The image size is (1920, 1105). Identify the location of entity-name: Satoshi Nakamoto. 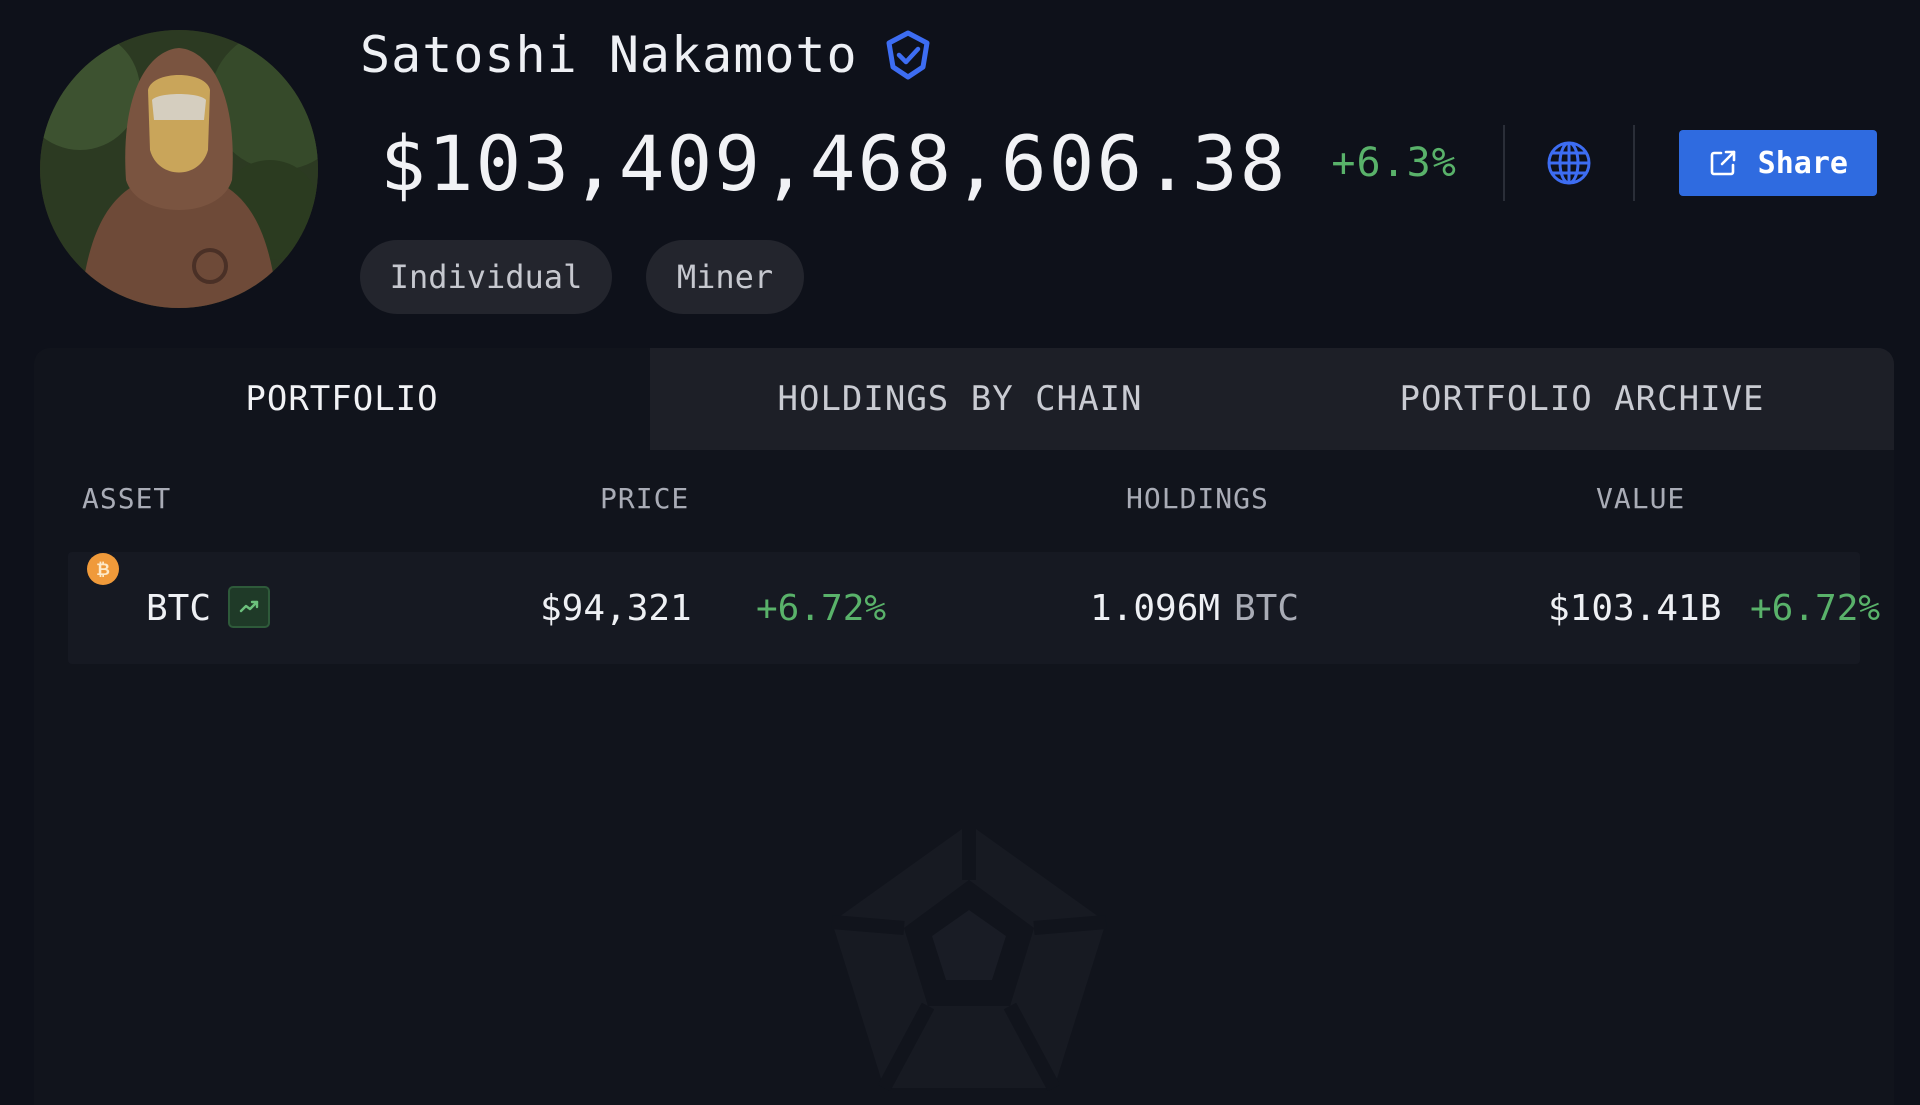
(609, 55).